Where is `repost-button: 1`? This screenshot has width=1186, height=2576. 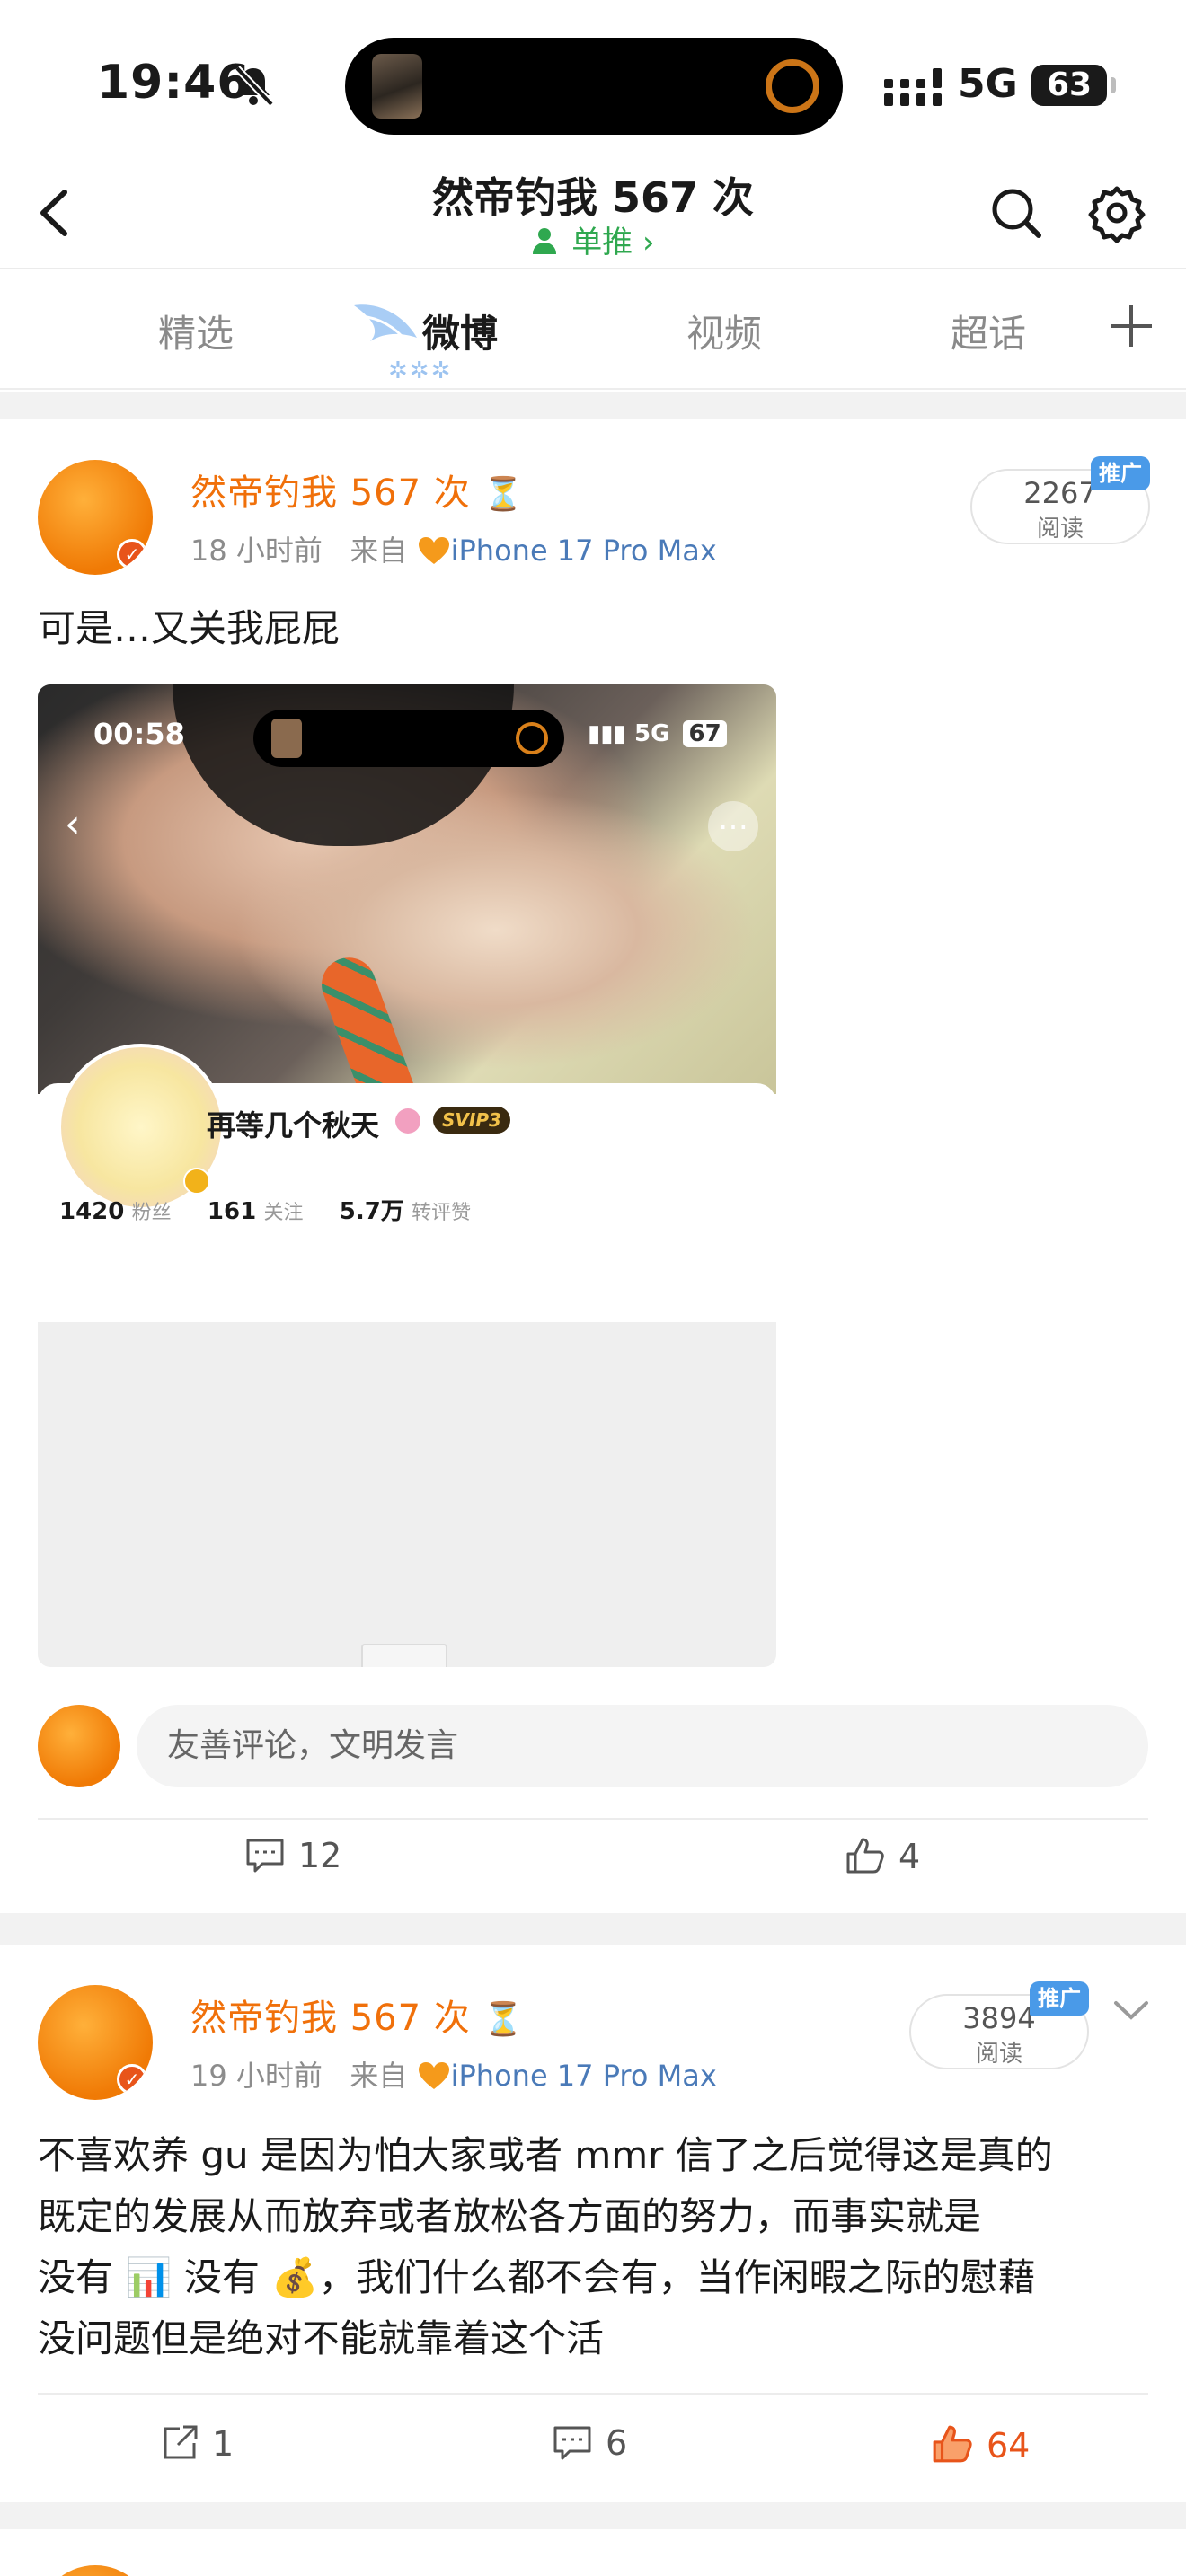
repost-button: 1 is located at coordinates (197, 2443).